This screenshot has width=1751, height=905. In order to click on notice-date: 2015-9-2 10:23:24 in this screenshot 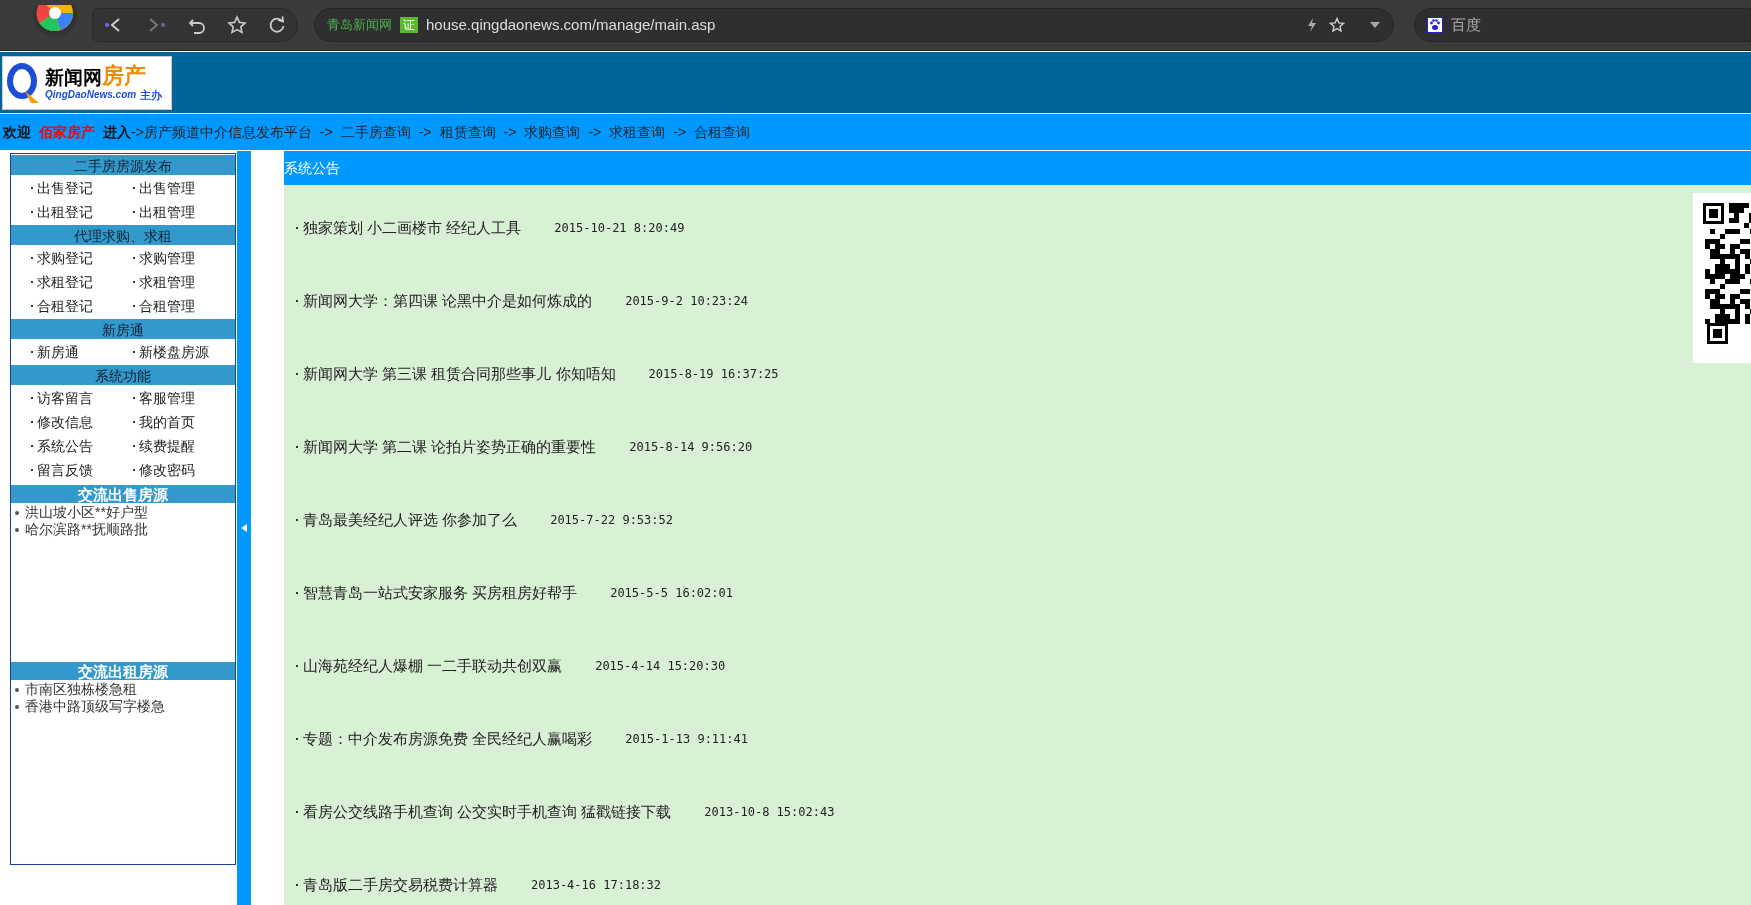, I will do `click(686, 301)`.